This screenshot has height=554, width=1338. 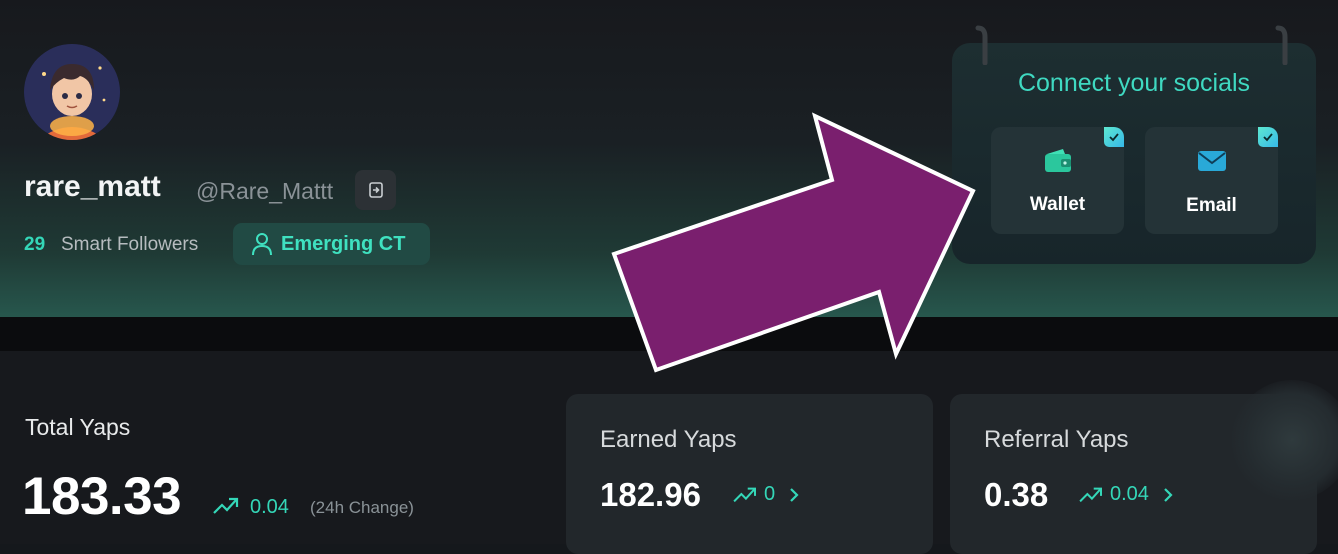 What do you see at coordinates (1057, 204) in the screenshot?
I see `wallet-label: Wallet` at bounding box center [1057, 204].